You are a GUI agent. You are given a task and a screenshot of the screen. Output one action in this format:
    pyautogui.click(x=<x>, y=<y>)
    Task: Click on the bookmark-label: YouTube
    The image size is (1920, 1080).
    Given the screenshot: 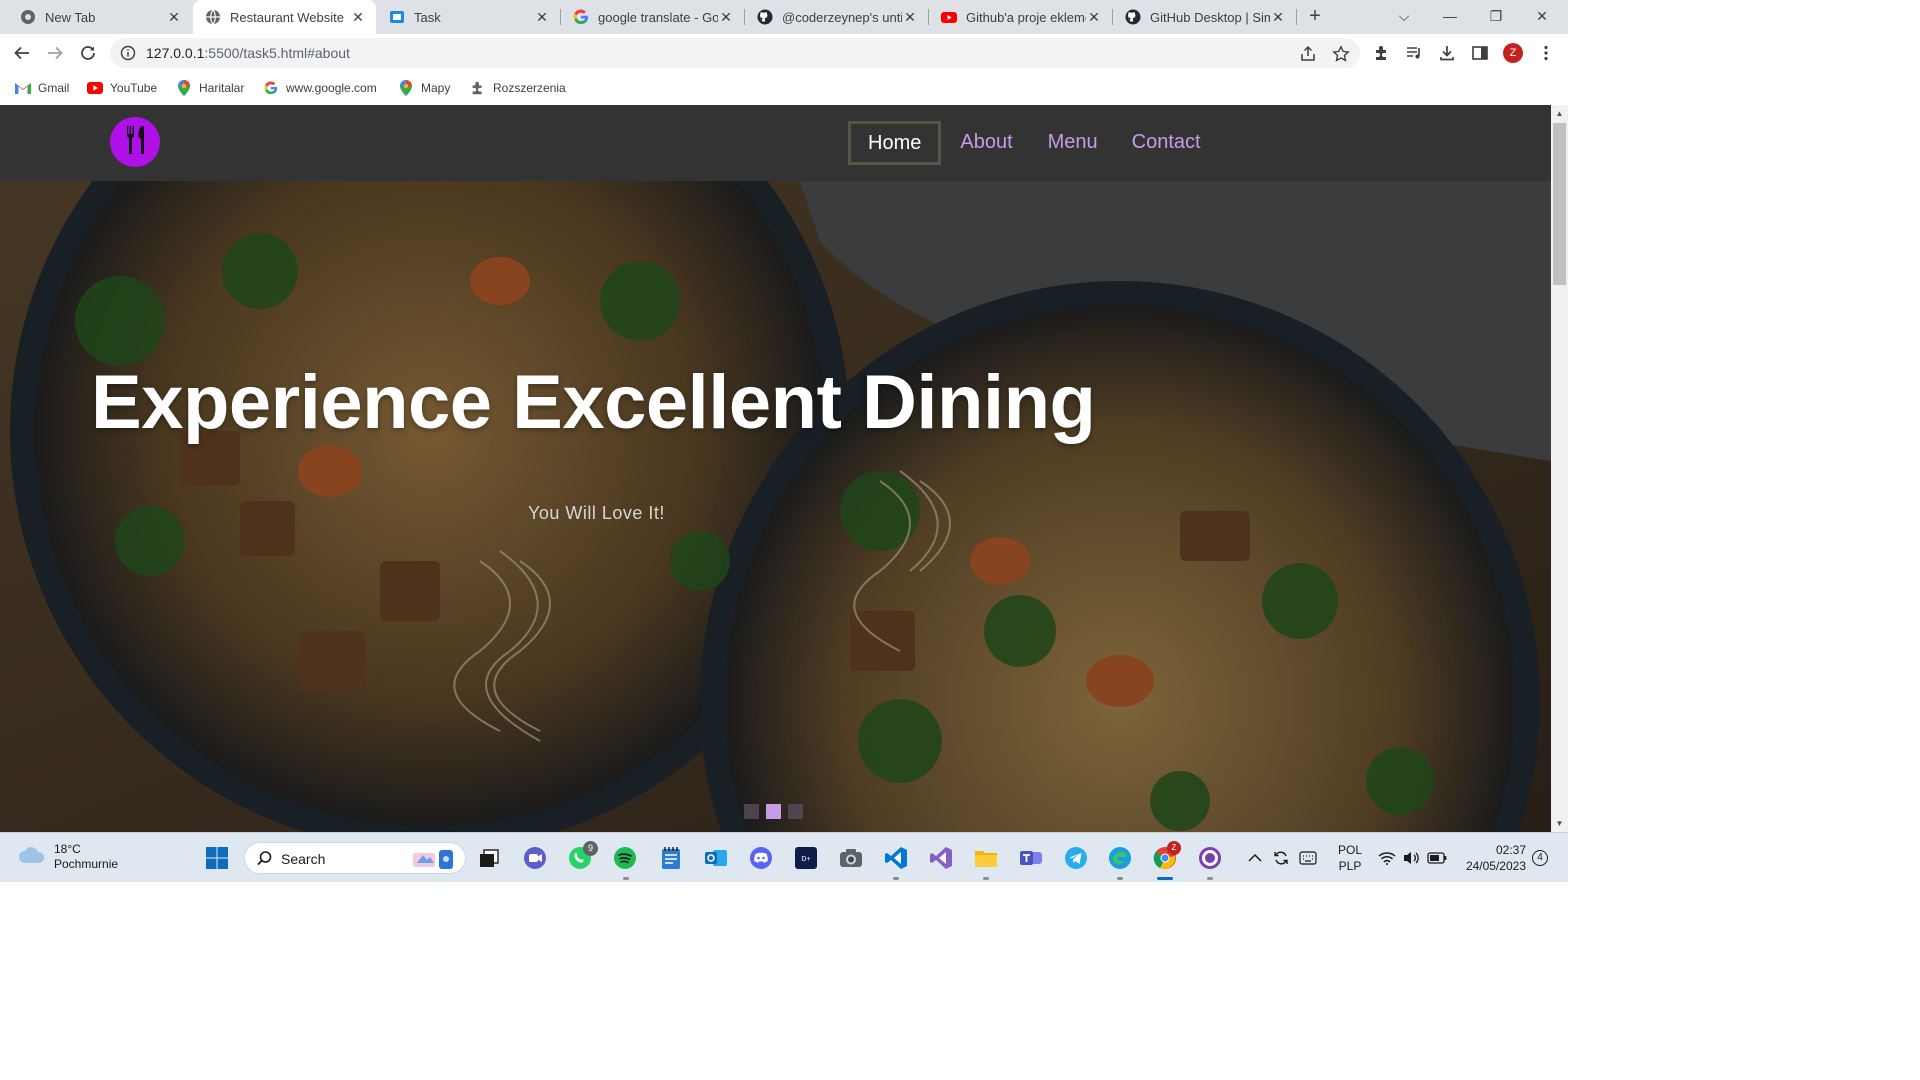 What is the action you would take?
    pyautogui.click(x=134, y=88)
    